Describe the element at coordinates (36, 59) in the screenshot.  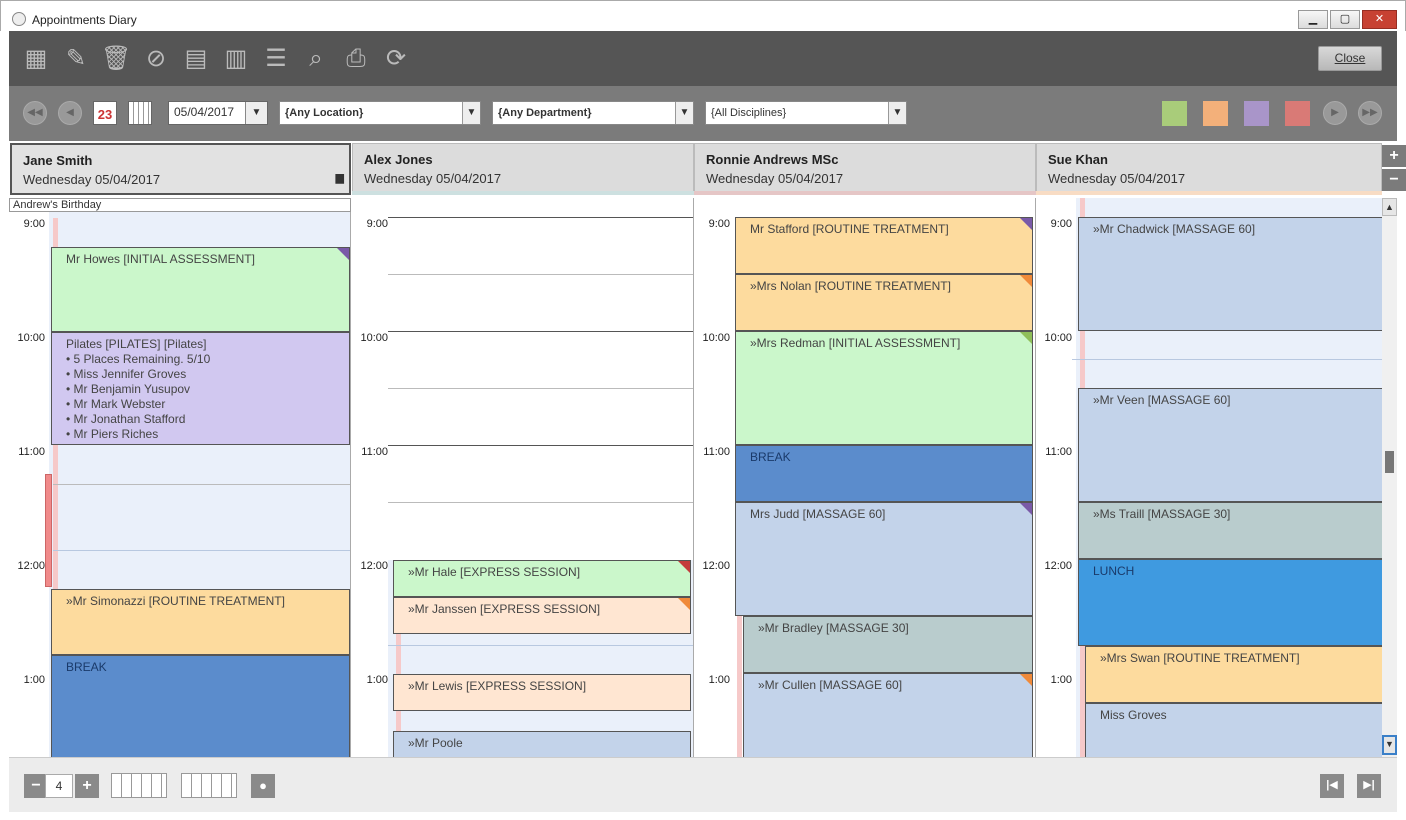
I see `new-appointment-icon: ▦` at that location.